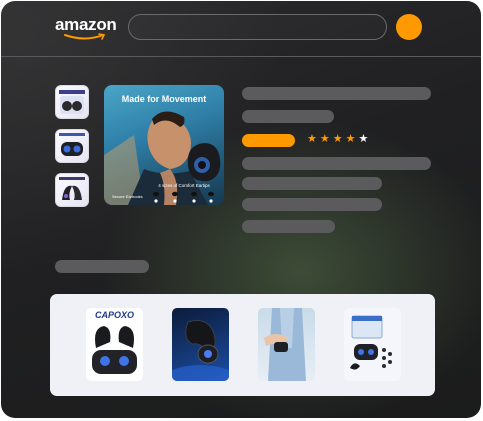 Image resolution: width=483 pixels, height=421 pixels. What do you see at coordinates (268, 140) in the screenshot?
I see `price-badge` at bounding box center [268, 140].